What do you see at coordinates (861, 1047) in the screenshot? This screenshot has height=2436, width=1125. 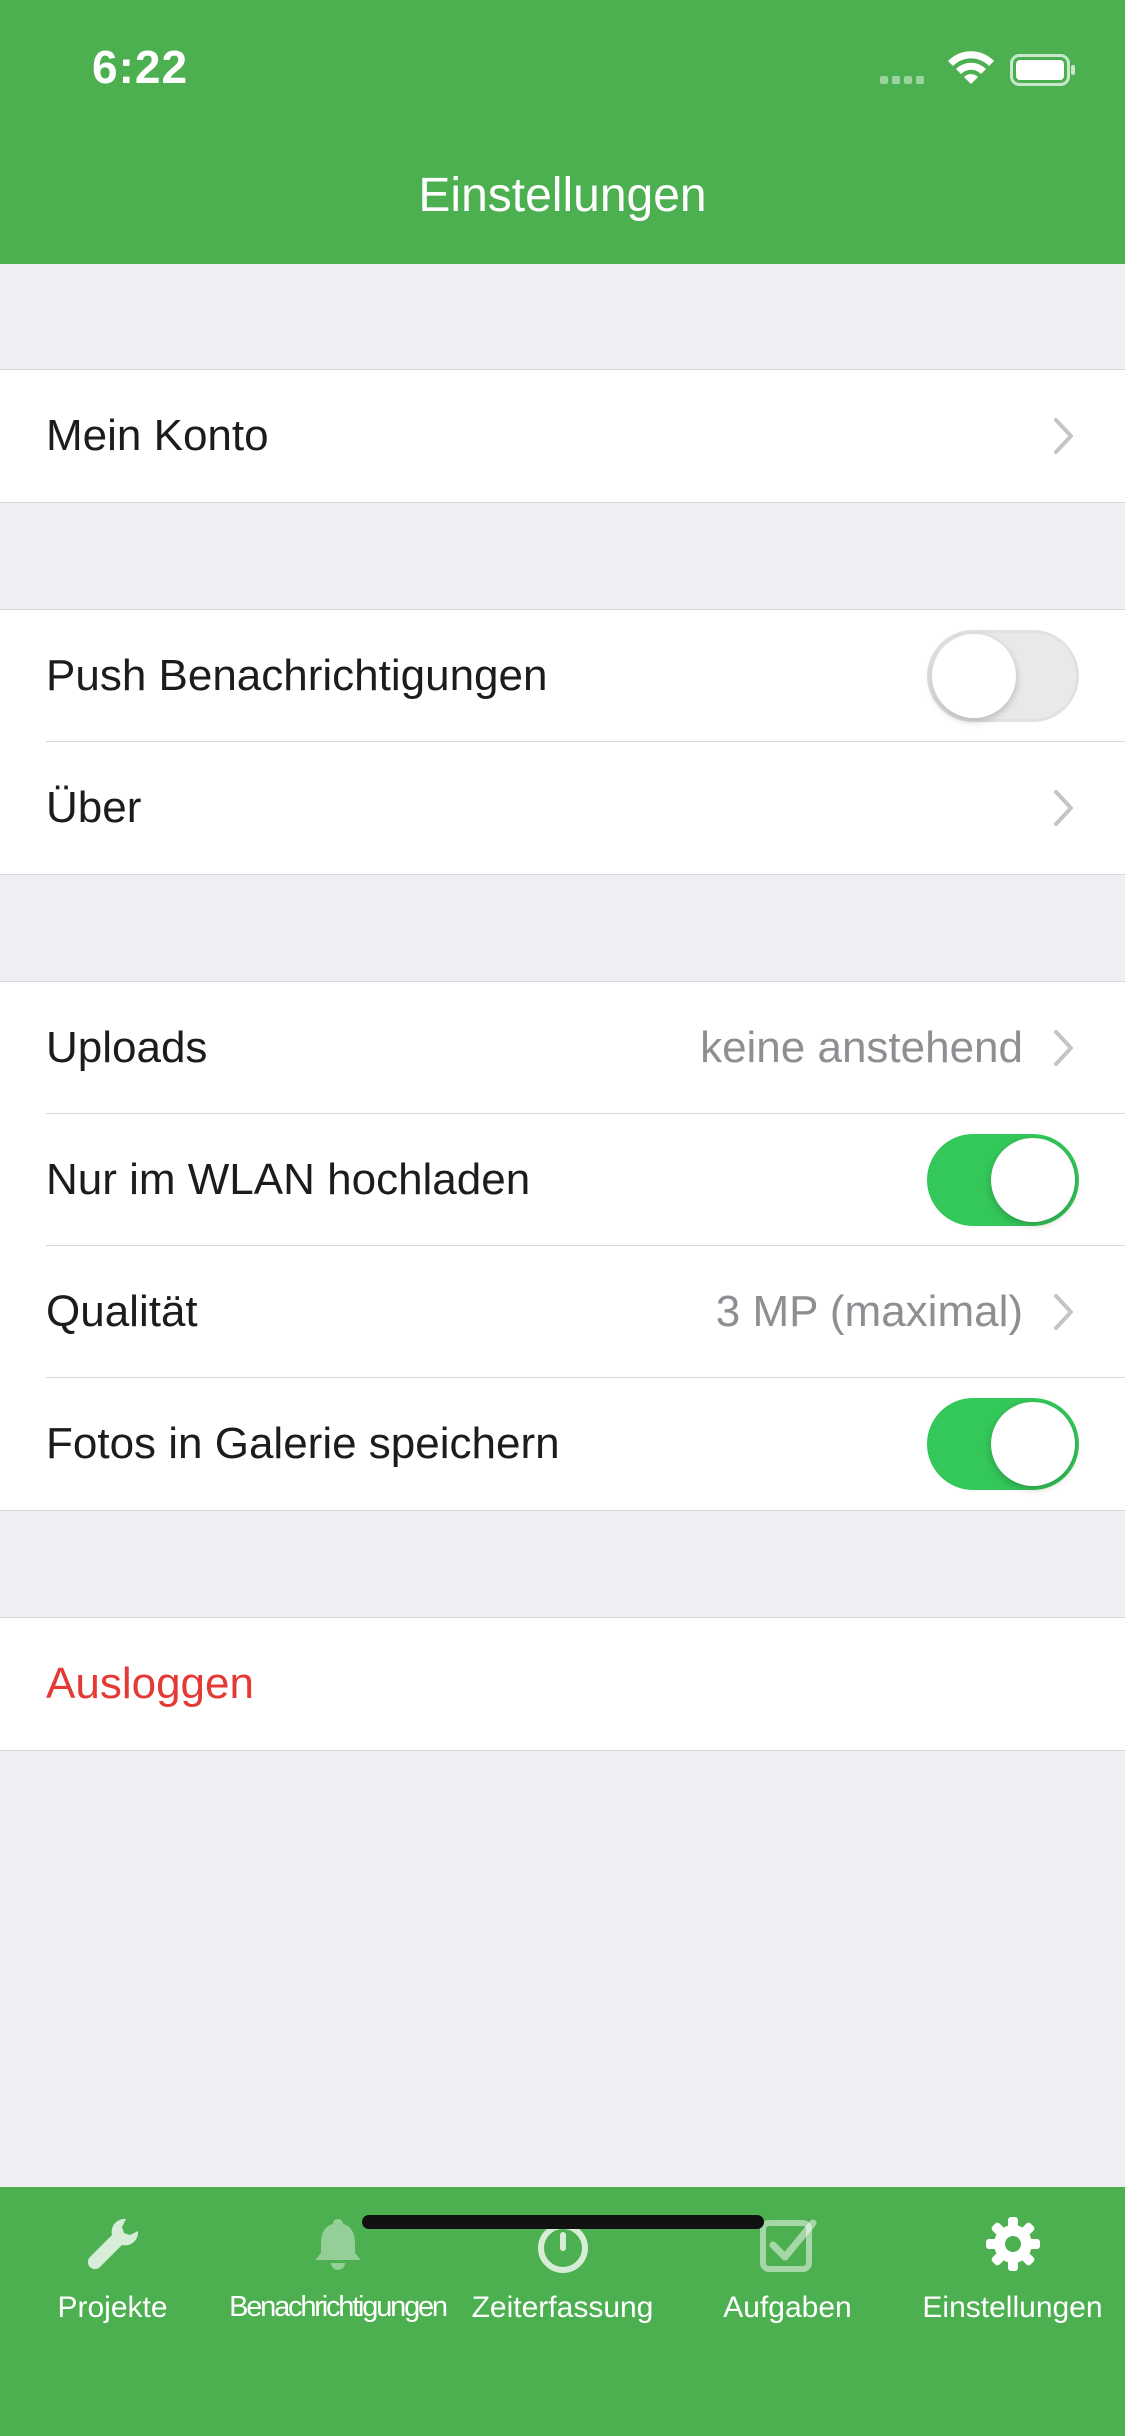 I see `uploads-value: keine anstehend` at bounding box center [861, 1047].